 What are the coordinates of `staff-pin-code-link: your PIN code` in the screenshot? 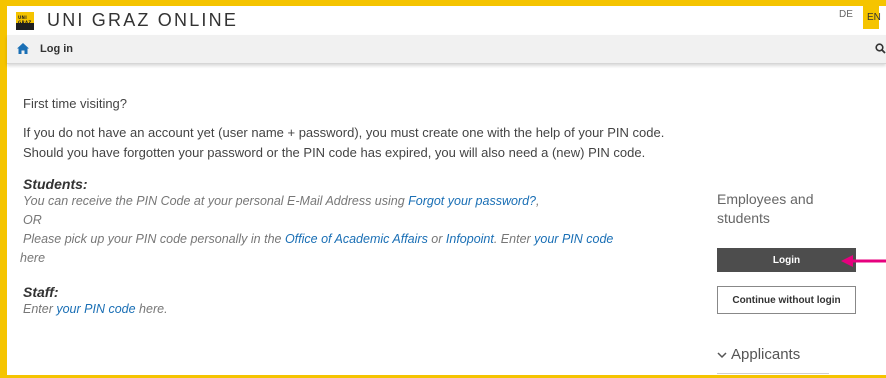 It's located at (95, 309).